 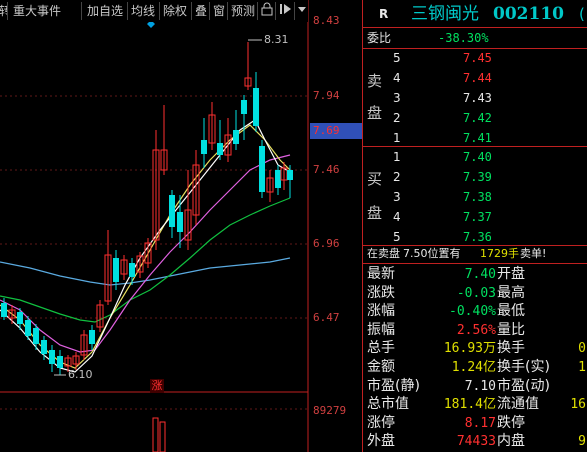 I want to click on stat-label: 市盈(动), so click(x=523, y=385).